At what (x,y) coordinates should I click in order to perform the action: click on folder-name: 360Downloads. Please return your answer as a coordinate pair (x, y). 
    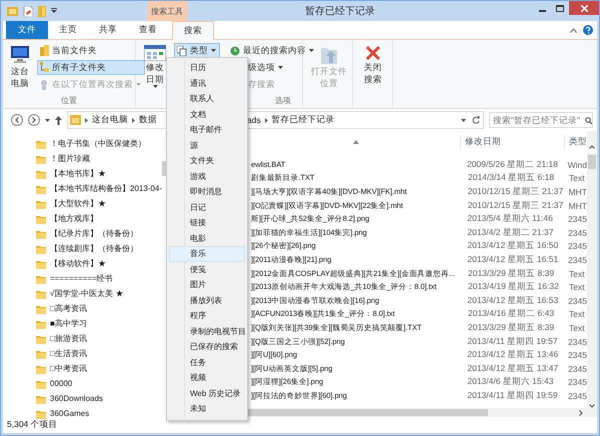
    Looking at the image, I should click on (76, 398).